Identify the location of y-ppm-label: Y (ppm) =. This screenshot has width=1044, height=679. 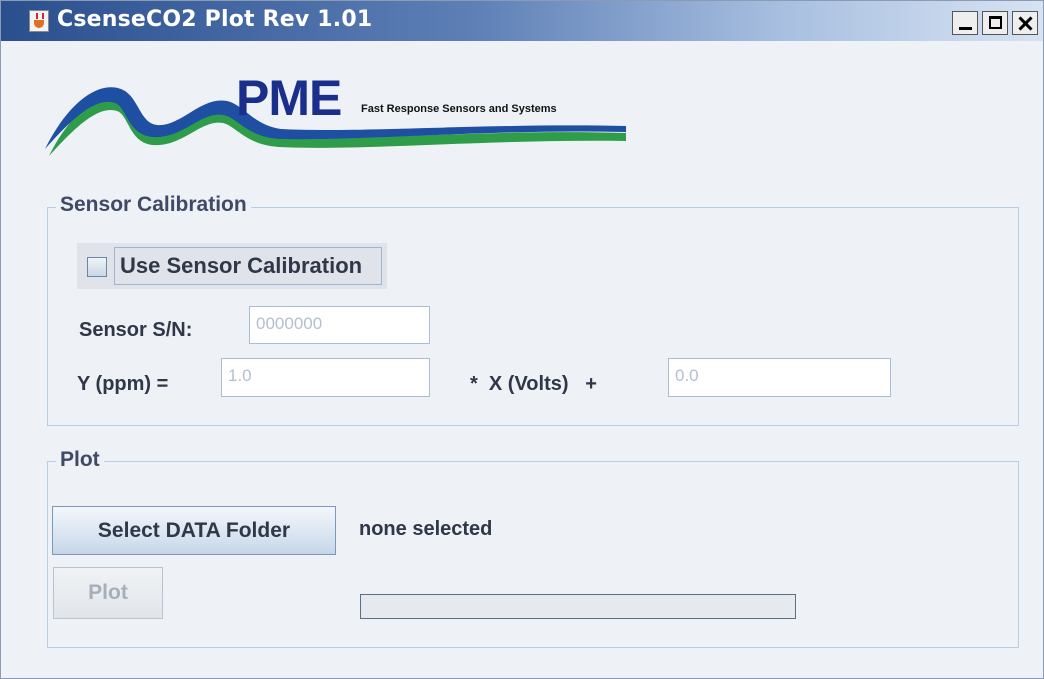
(123, 384).